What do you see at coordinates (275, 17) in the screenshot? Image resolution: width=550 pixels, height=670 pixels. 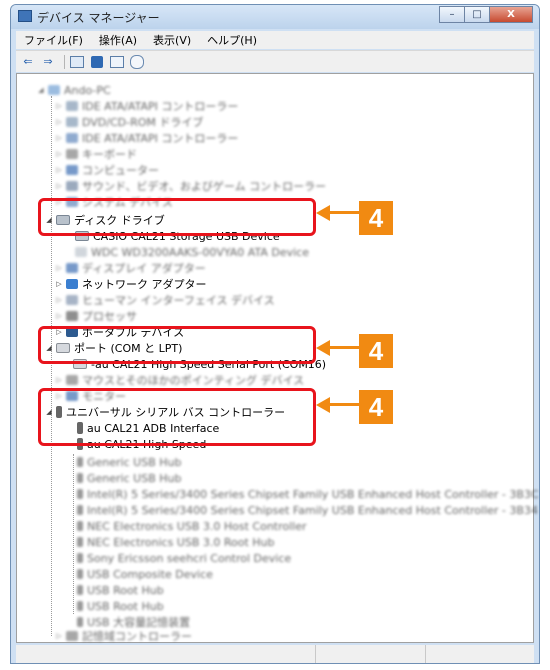 I see `title-bar: デバイス マネージャー – □ X` at bounding box center [275, 17].